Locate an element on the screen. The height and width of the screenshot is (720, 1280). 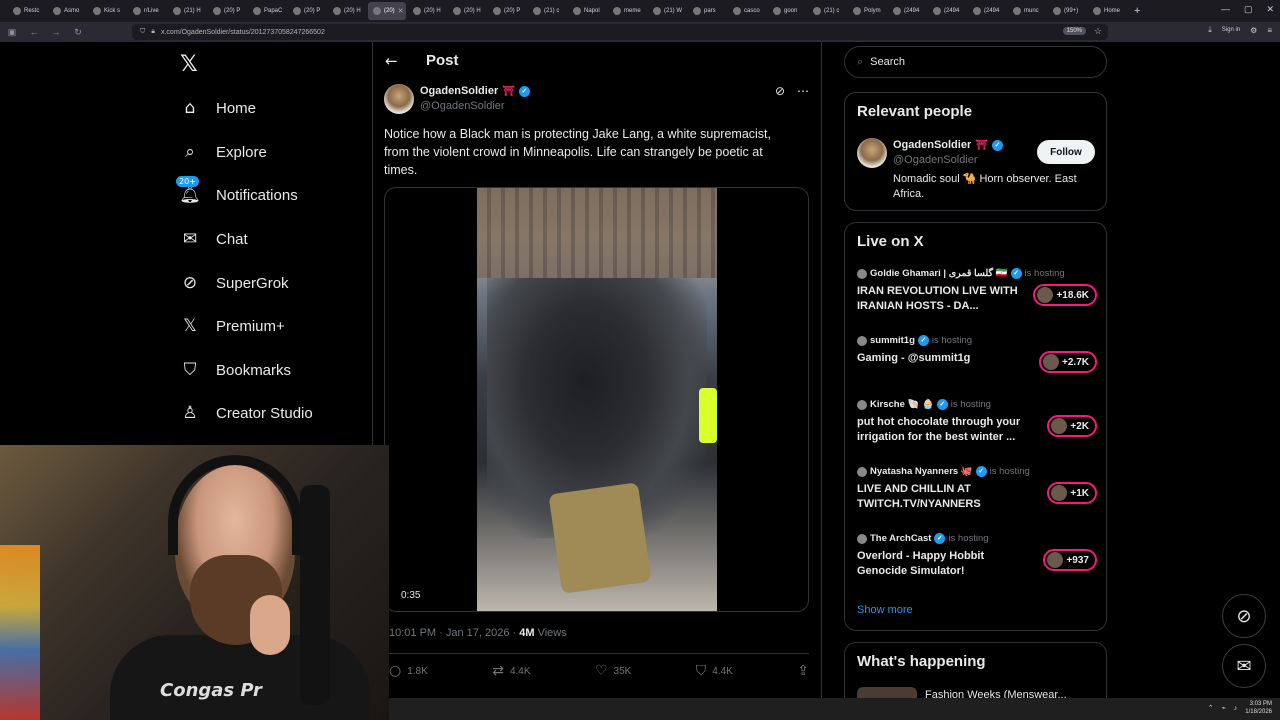
headset-icon is located at coordinates (235, 505).